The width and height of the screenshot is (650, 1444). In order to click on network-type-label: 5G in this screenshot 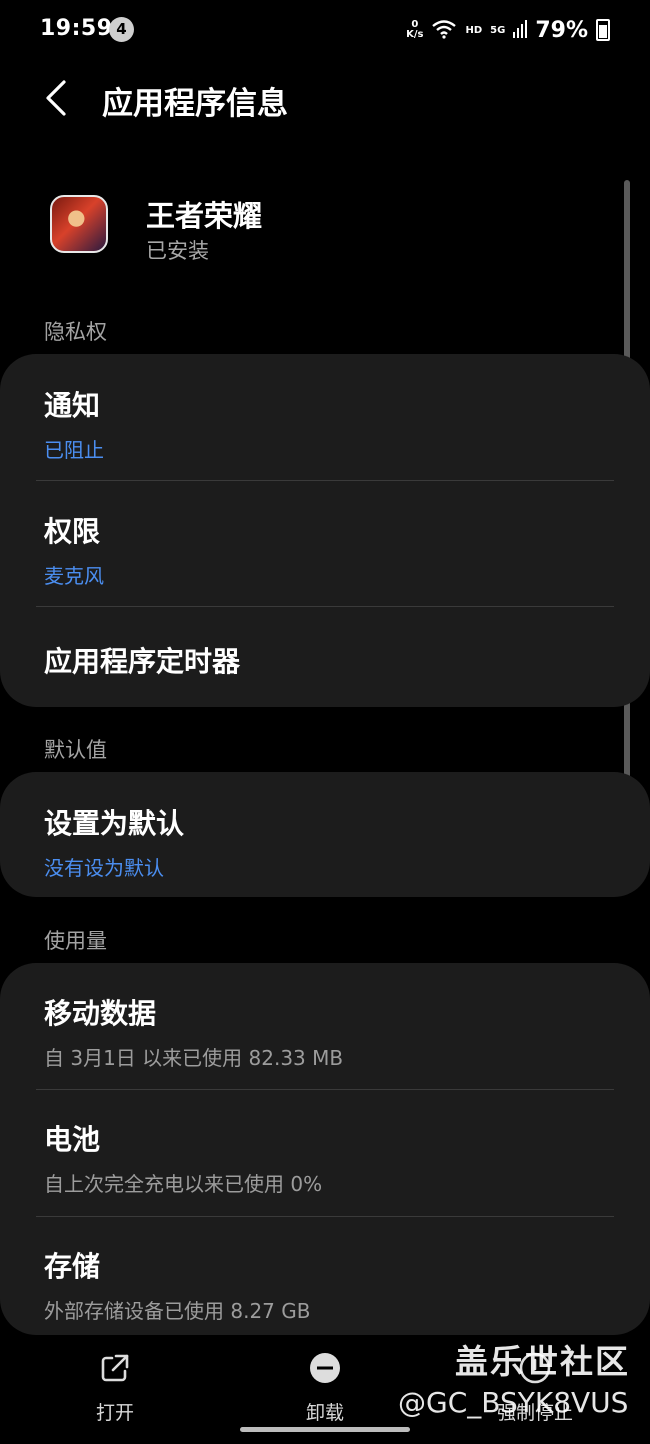, I will do `click(498, 30)`.